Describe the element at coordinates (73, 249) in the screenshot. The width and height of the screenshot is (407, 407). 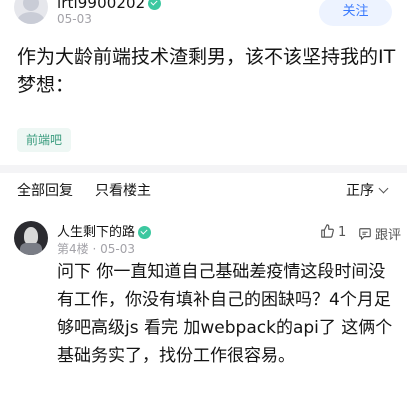
I see `reply-floor: 第4楼` at that location.